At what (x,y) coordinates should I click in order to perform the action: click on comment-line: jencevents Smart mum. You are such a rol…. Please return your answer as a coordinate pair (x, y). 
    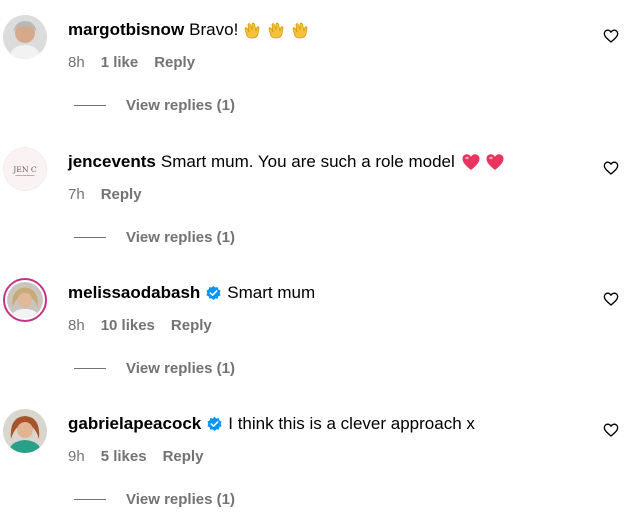
    Looking at the image, I should click on (286, 162).